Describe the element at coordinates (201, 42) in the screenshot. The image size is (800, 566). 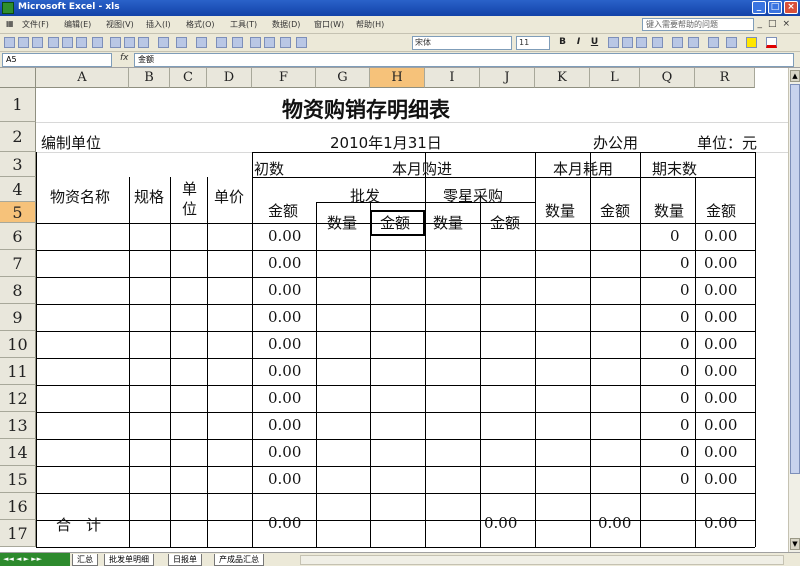
I see `redo-icon` at that location.